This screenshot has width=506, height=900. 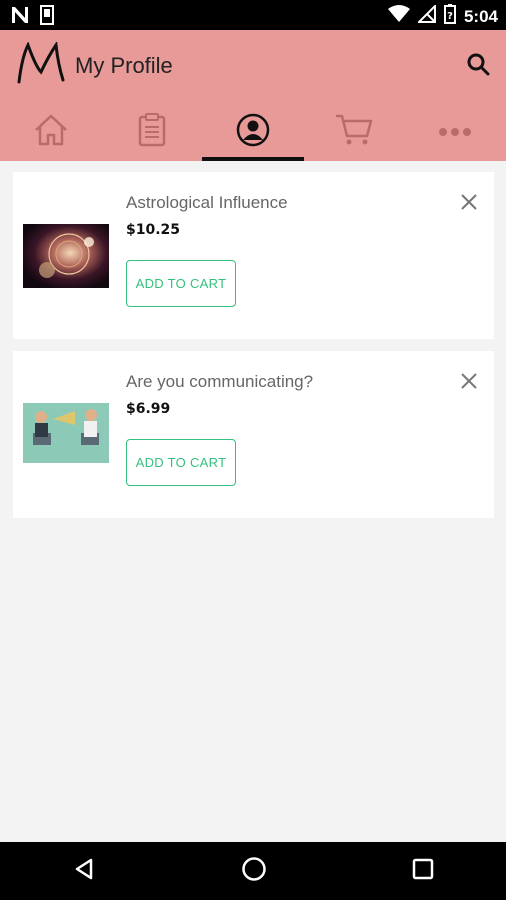 What do you see at coordinates (41, 64) in the screenshot?
I see `app-logo` at bounding box center [41, 64].